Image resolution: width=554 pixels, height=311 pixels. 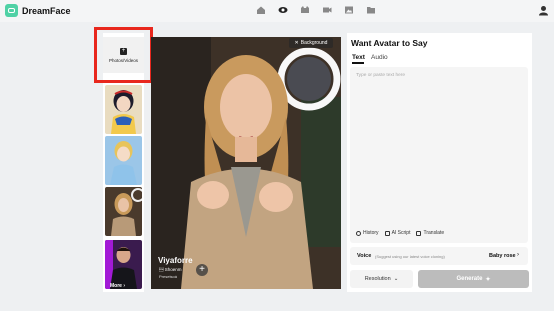 What do you see at coordinates (168, 276) in the screenshot?
I see `avatar-preset: Presetsoá` at bounding box center [168, 276].